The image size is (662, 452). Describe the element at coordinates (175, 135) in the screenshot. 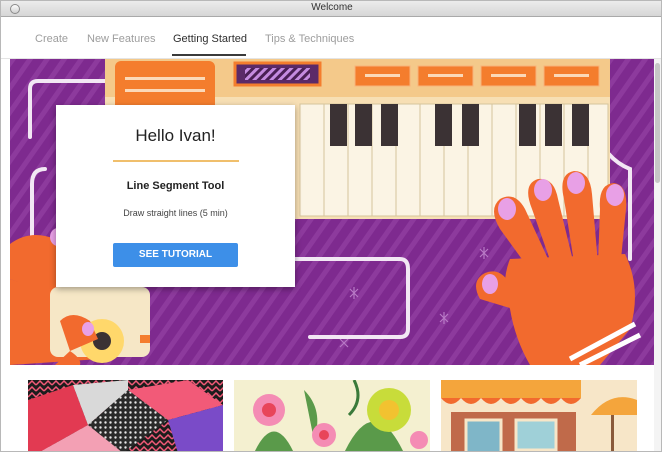

I see `greeting-title: Hello Ivan!` at that location.